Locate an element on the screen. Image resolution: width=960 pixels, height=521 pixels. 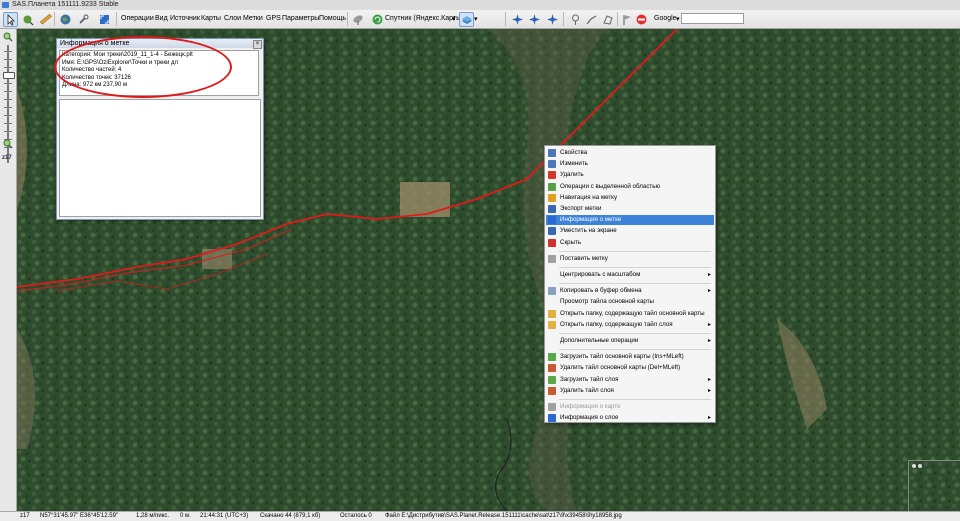
gps-star-icon is located at coordinates (517, 19).